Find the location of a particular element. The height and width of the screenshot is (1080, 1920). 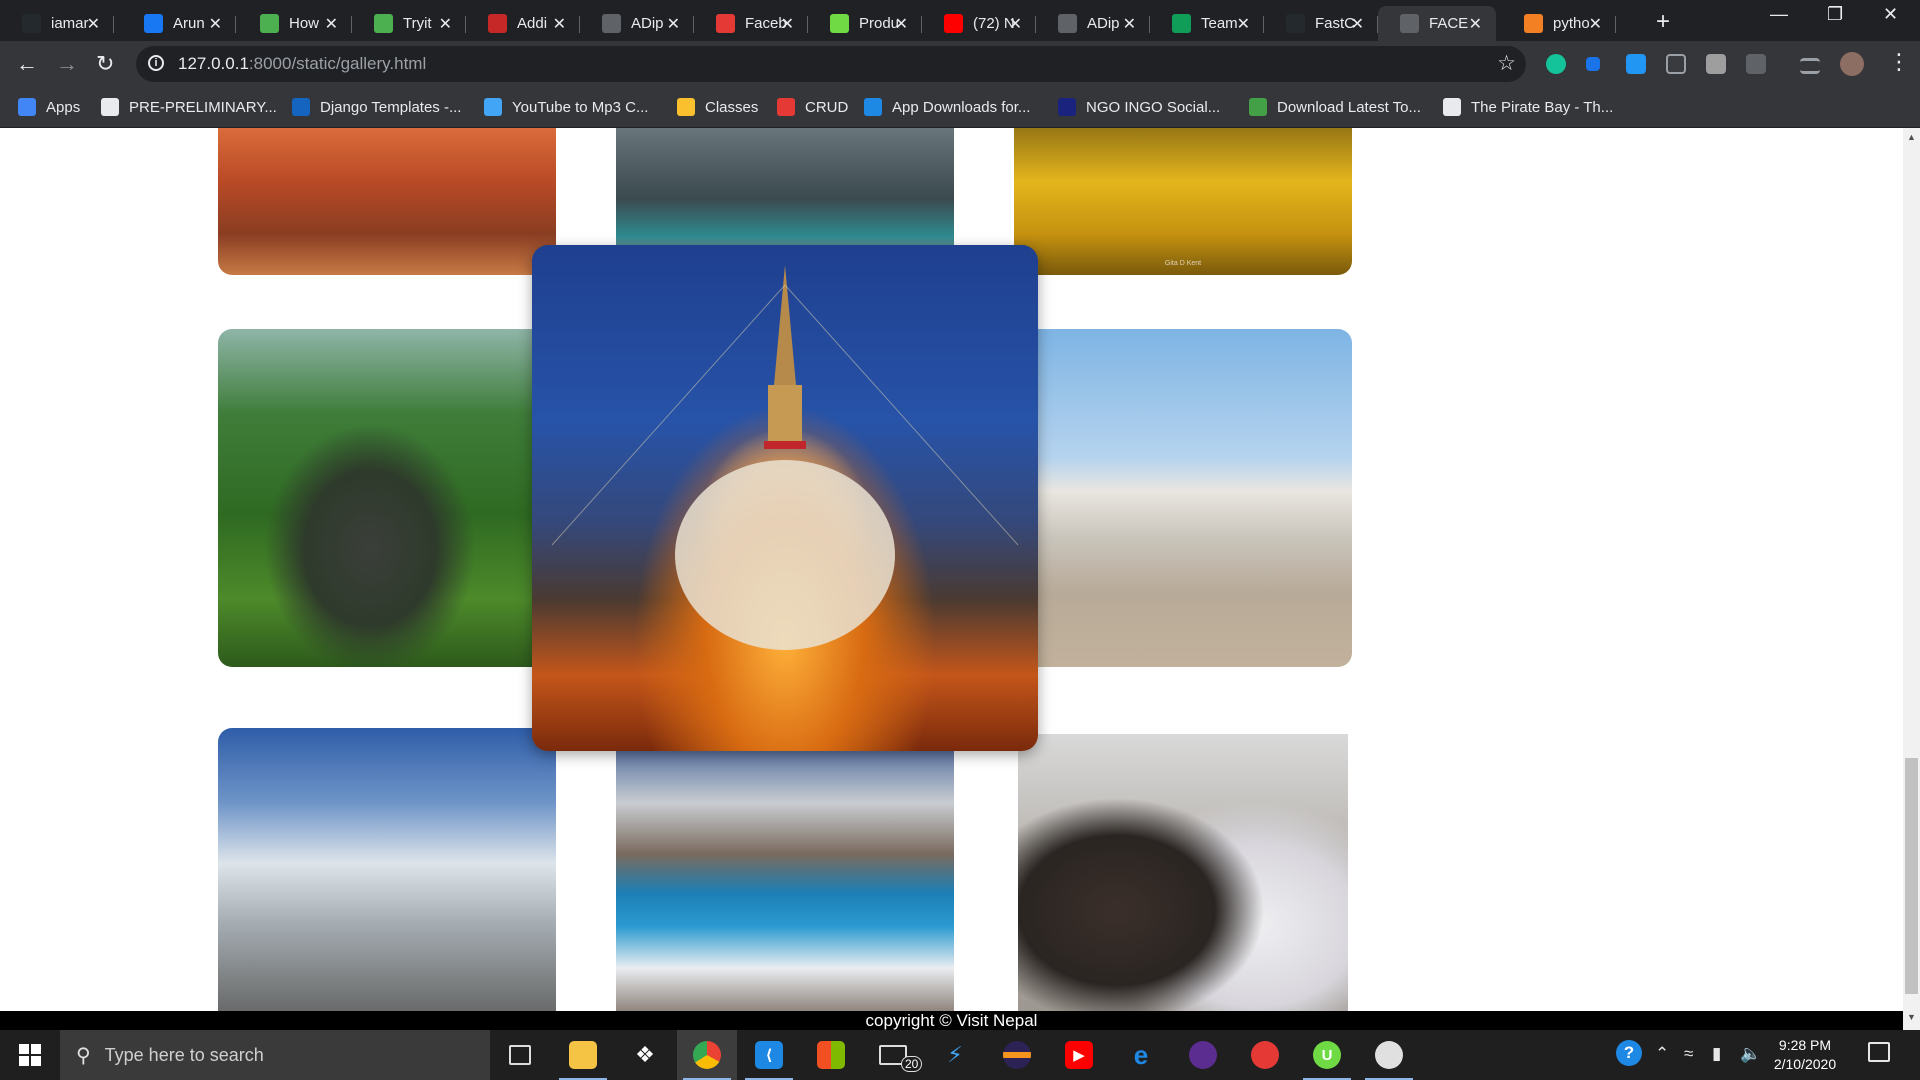

visual-studio-taskbar-button is located at coordinates (1203, 1055).